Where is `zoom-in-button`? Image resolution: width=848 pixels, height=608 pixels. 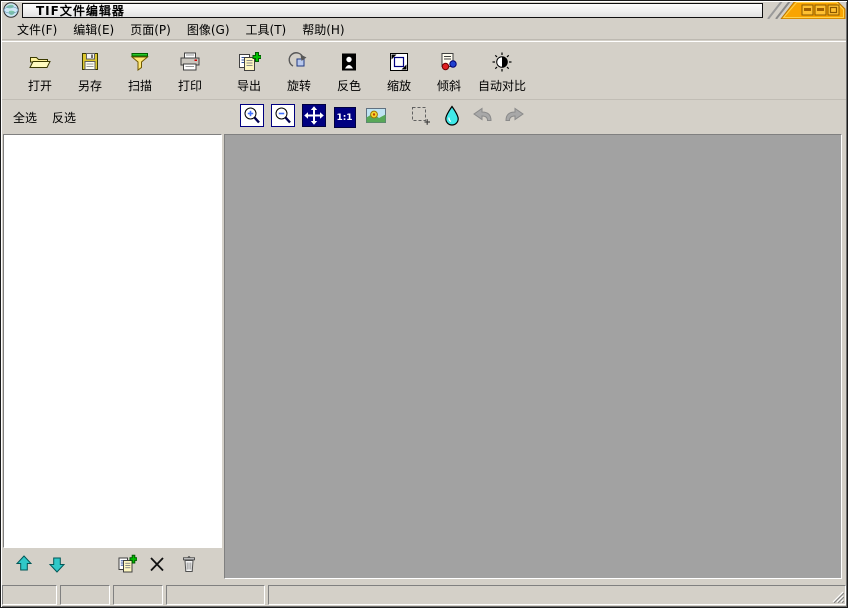
zoom-in-button is located at coordinates (251, 117).